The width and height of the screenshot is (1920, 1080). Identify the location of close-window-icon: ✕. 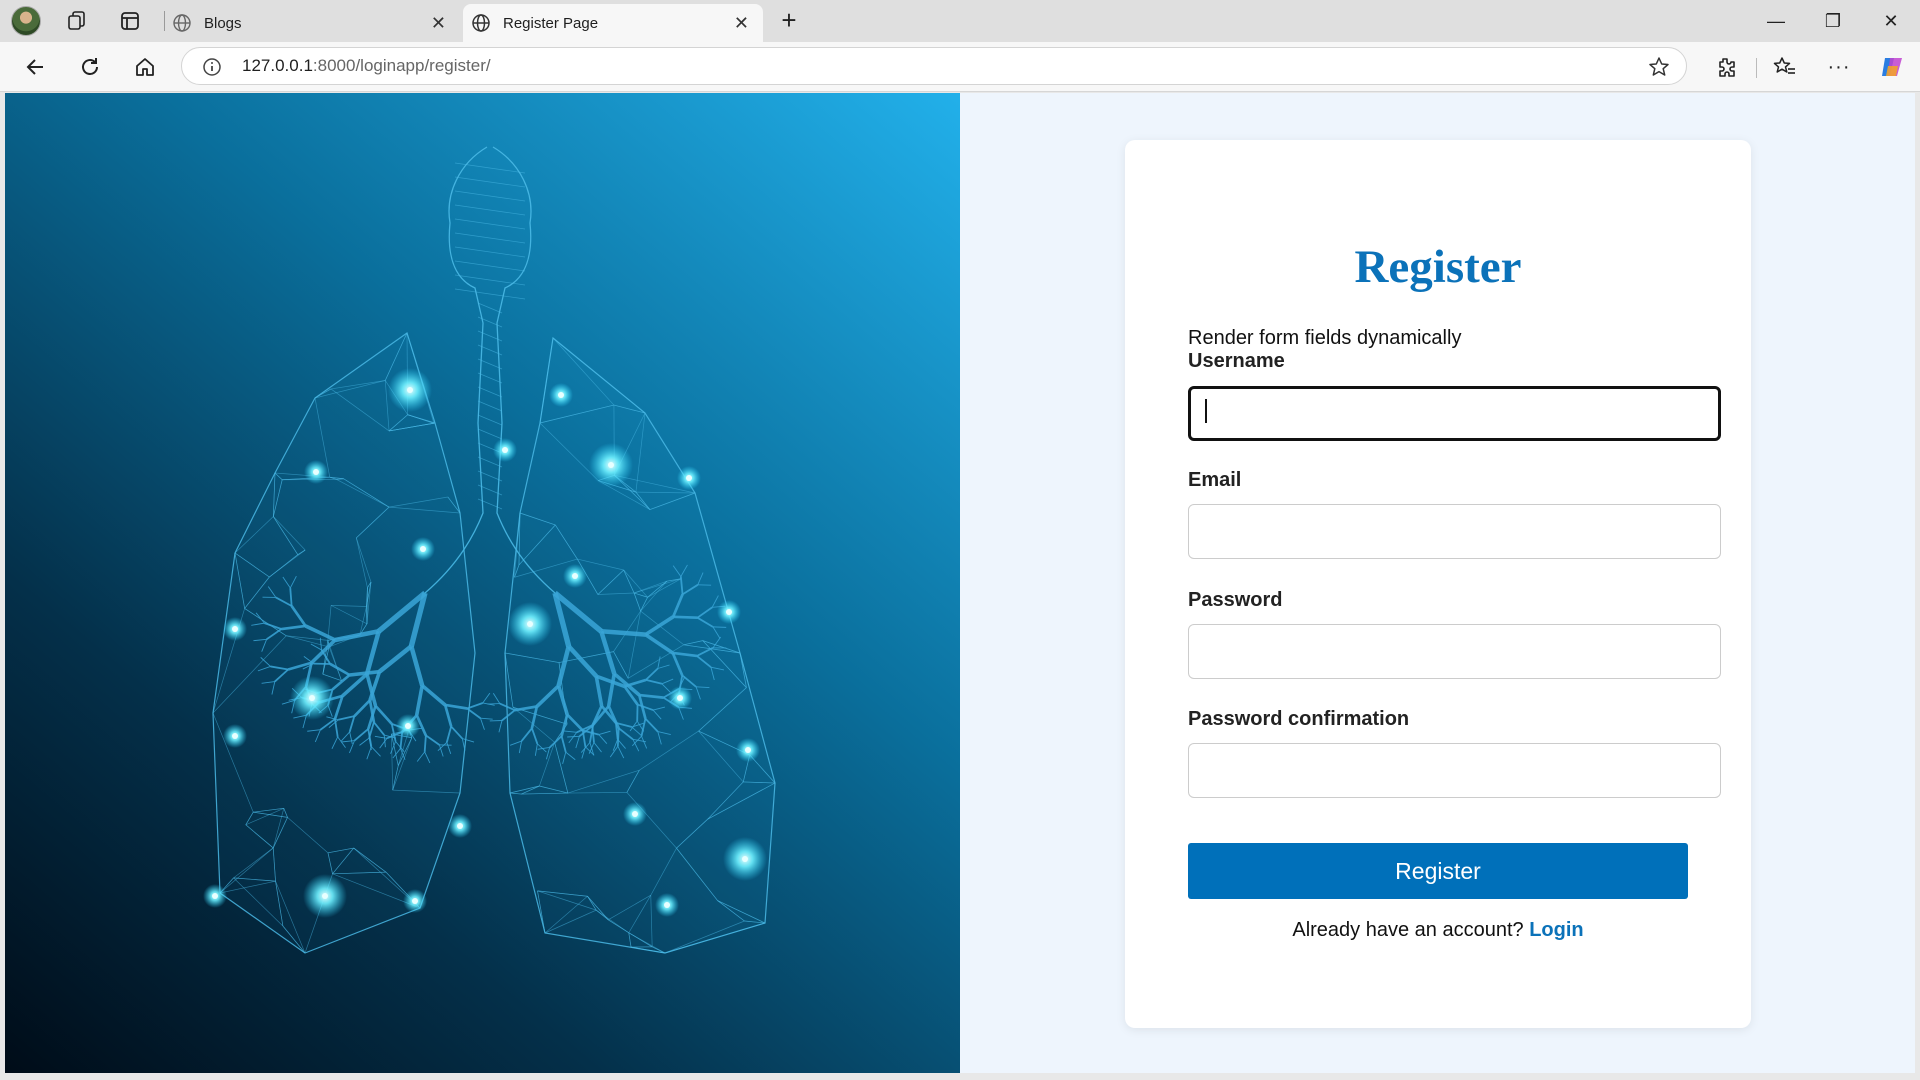
(1891, 21).